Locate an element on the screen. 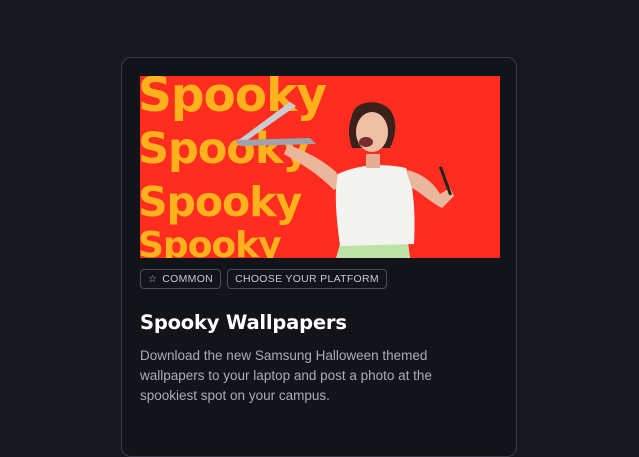  person-photo is located at coordinates (344, 180).